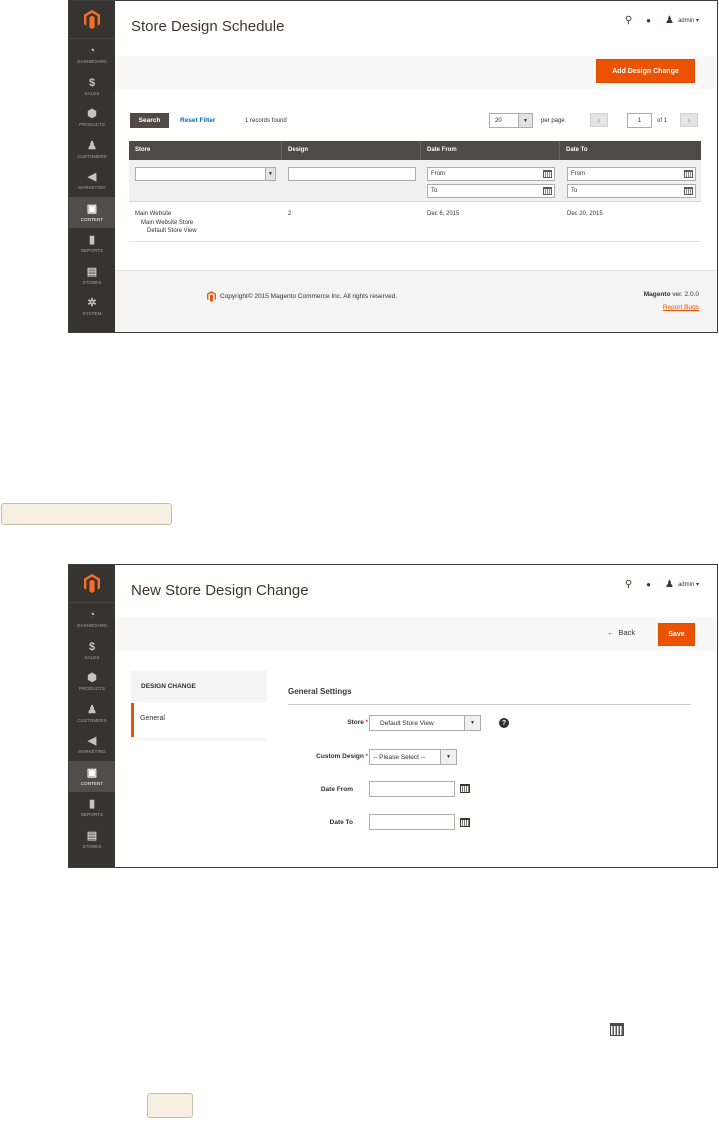 This screenshot has height=1122, width=719. What do you see at coordinates (266, 121) in the screenshot?
I see `records-found: 1 records found` at bounding box center [266, 121].